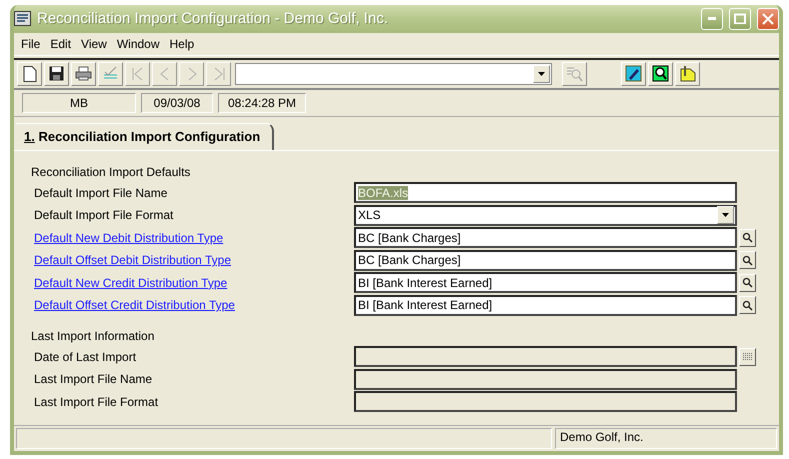 The width and height of the screenshot is (789, 459). Describe the element at coordinates (93, 335) in the screenshot. I see `section-heading: Last Import Information` at that location.